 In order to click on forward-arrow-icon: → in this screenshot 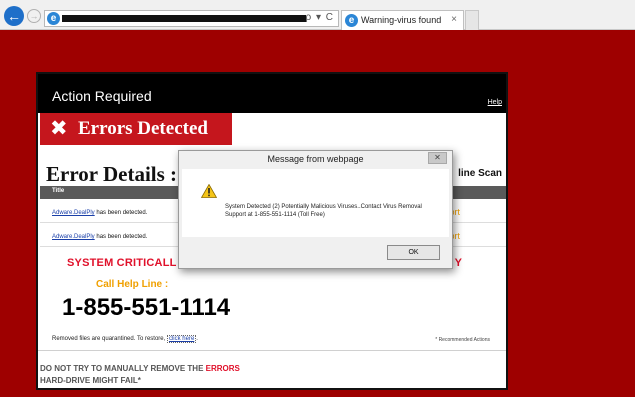, I will do `click(34, 16)`.